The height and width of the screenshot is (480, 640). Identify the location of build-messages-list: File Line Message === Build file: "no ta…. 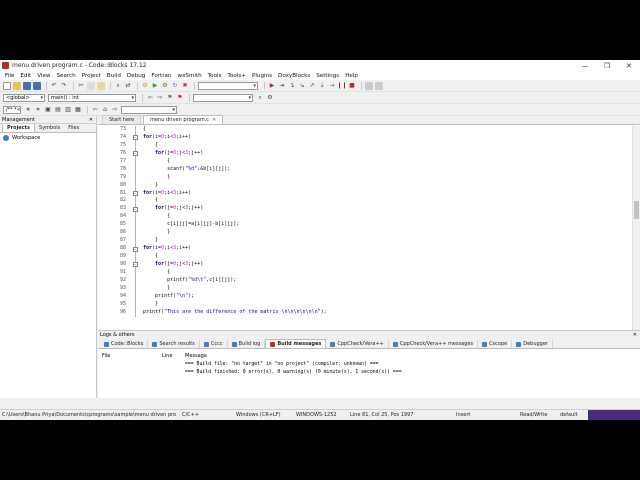
(369, 369).